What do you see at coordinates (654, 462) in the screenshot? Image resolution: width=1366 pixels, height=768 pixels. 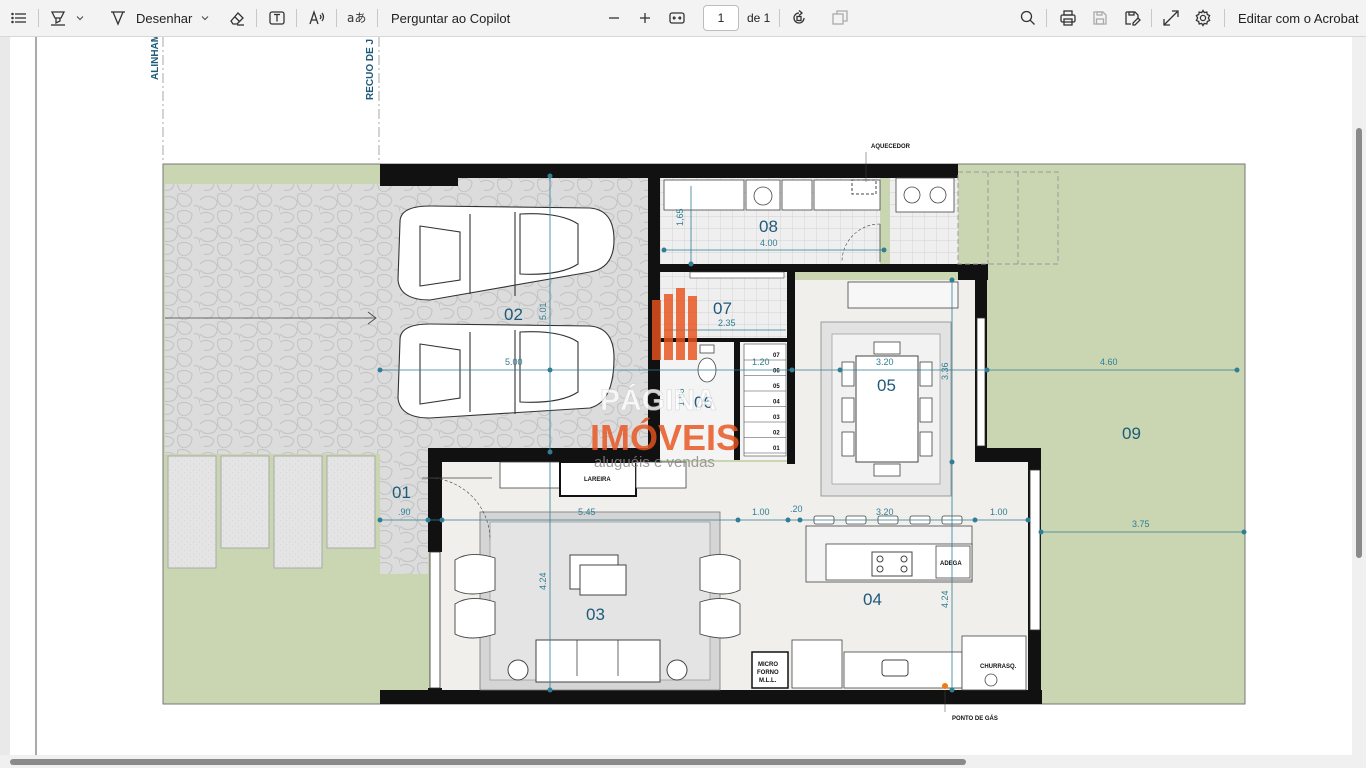 I see `watermark-line3: aluguéis e vendas` at bounding box center [654, 462].